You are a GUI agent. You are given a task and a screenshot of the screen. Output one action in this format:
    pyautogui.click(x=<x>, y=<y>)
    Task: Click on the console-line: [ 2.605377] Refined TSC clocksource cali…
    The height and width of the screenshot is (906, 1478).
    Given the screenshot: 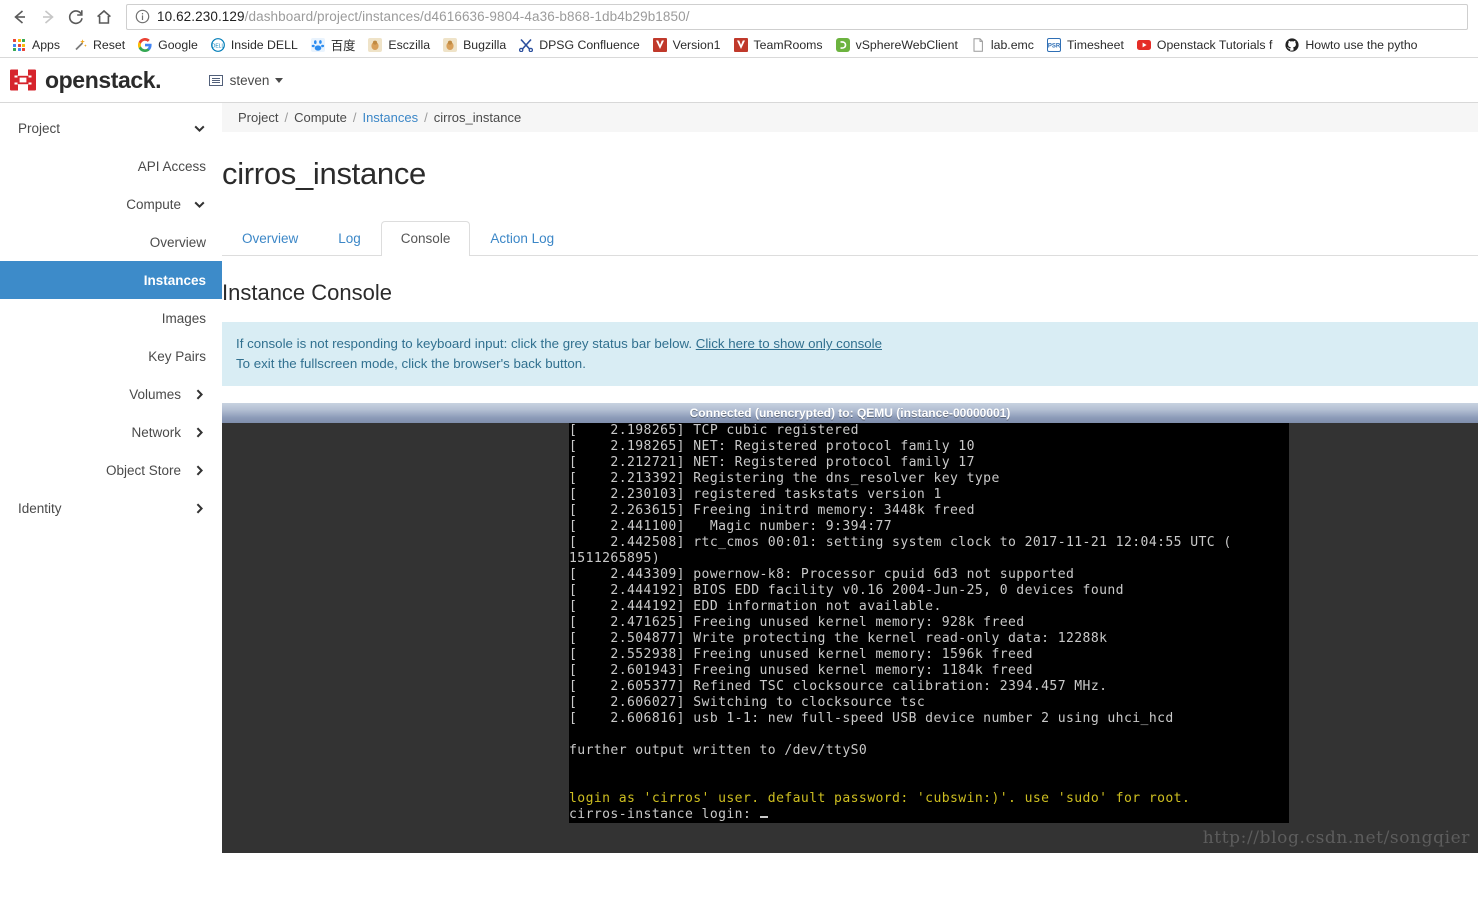 What is the action you would take?
    pyautogui.click(x=838, y=686)
    